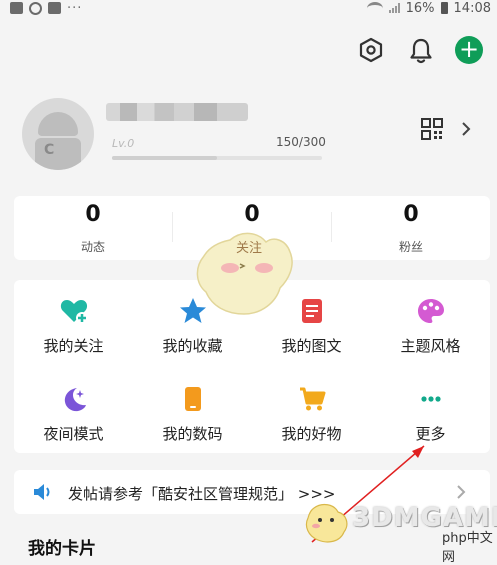  What do you see at coordinates (301, 142) in the screenshot?
I see `level-points: 150/300` at bounding box center [301, 142].